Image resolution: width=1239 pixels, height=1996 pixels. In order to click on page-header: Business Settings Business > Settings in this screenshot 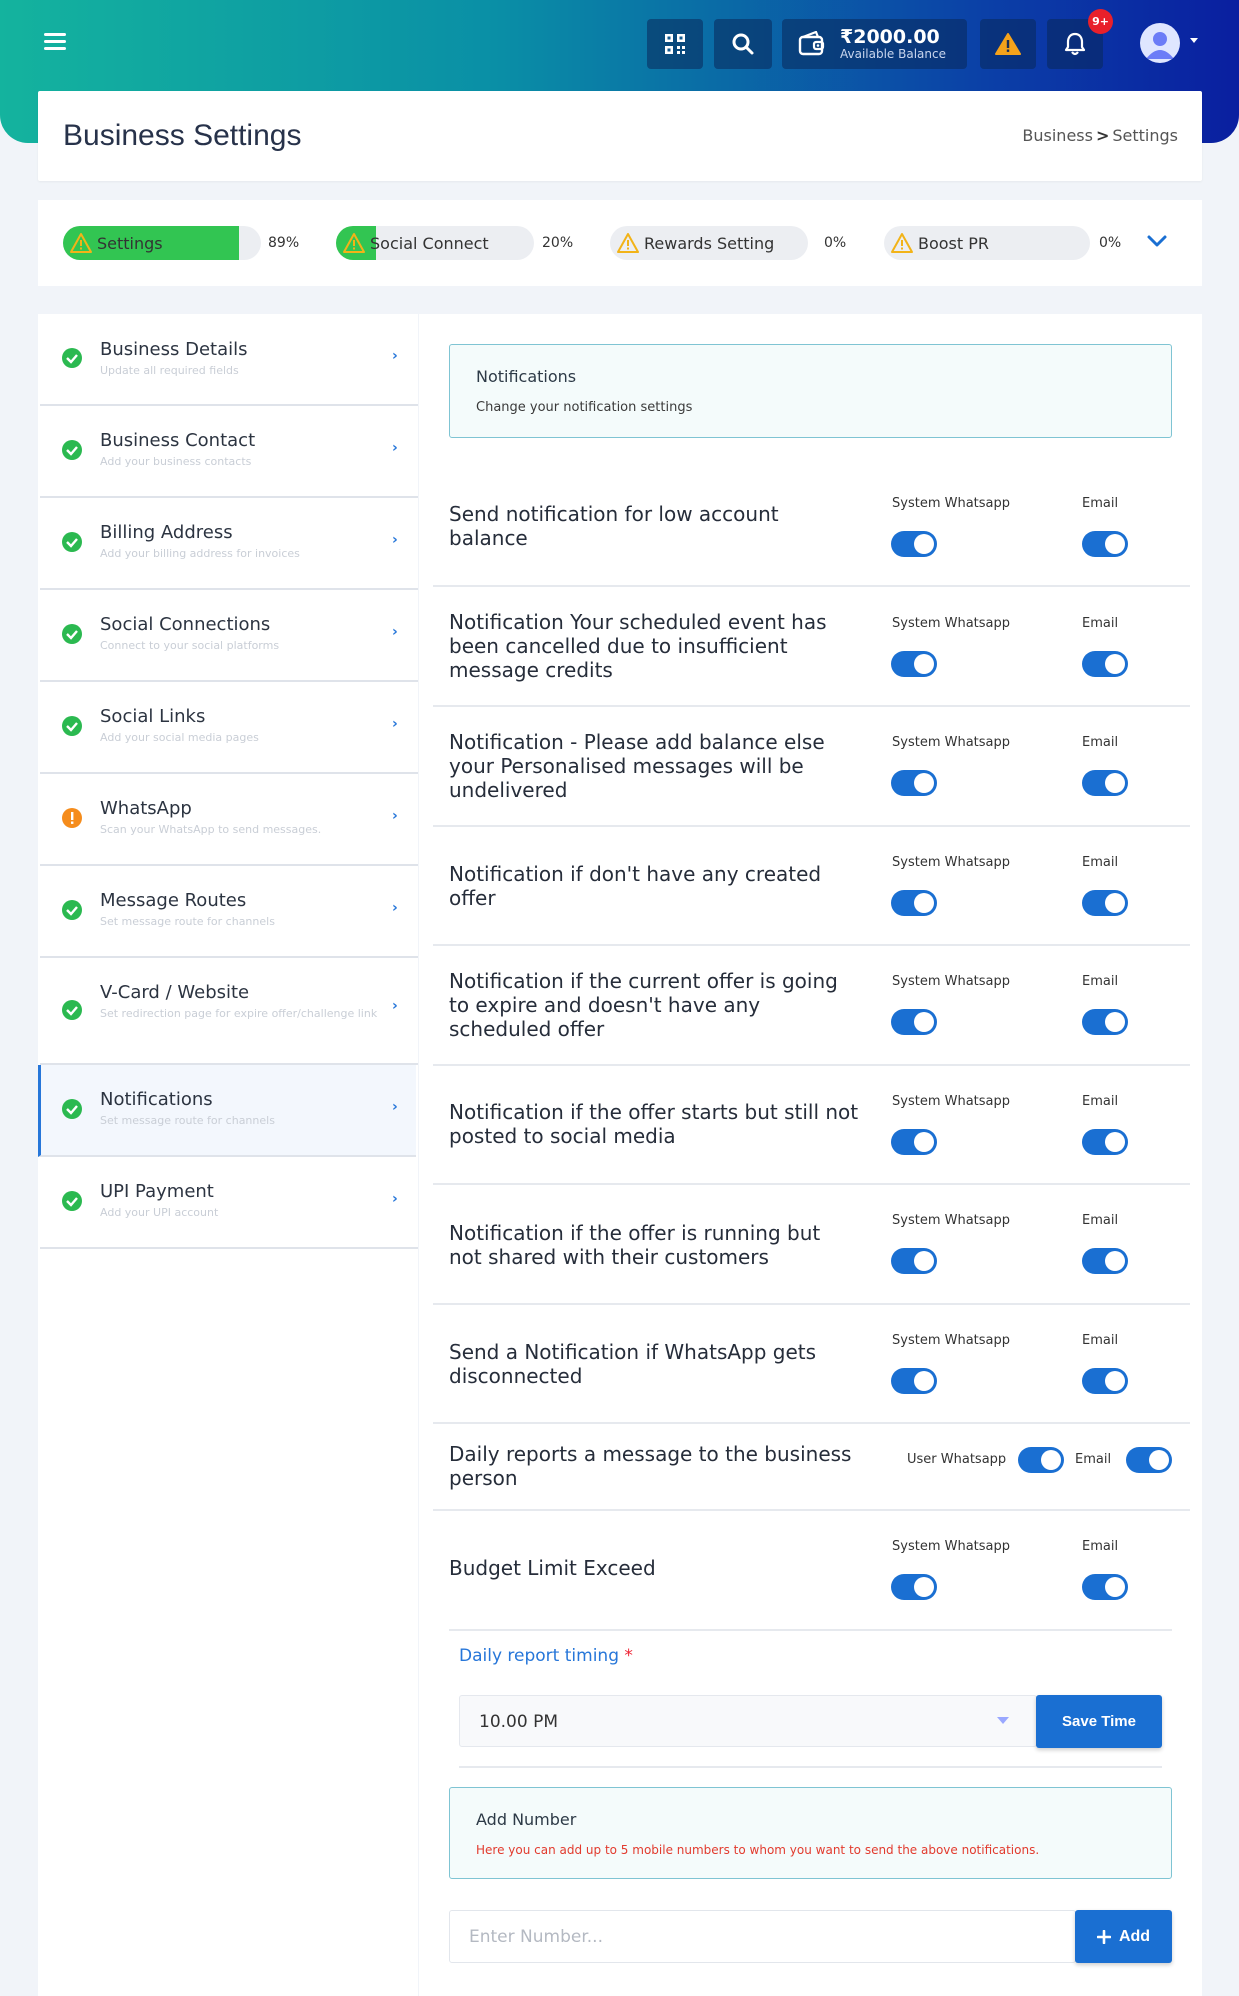, I will do `click(620, 136)`.